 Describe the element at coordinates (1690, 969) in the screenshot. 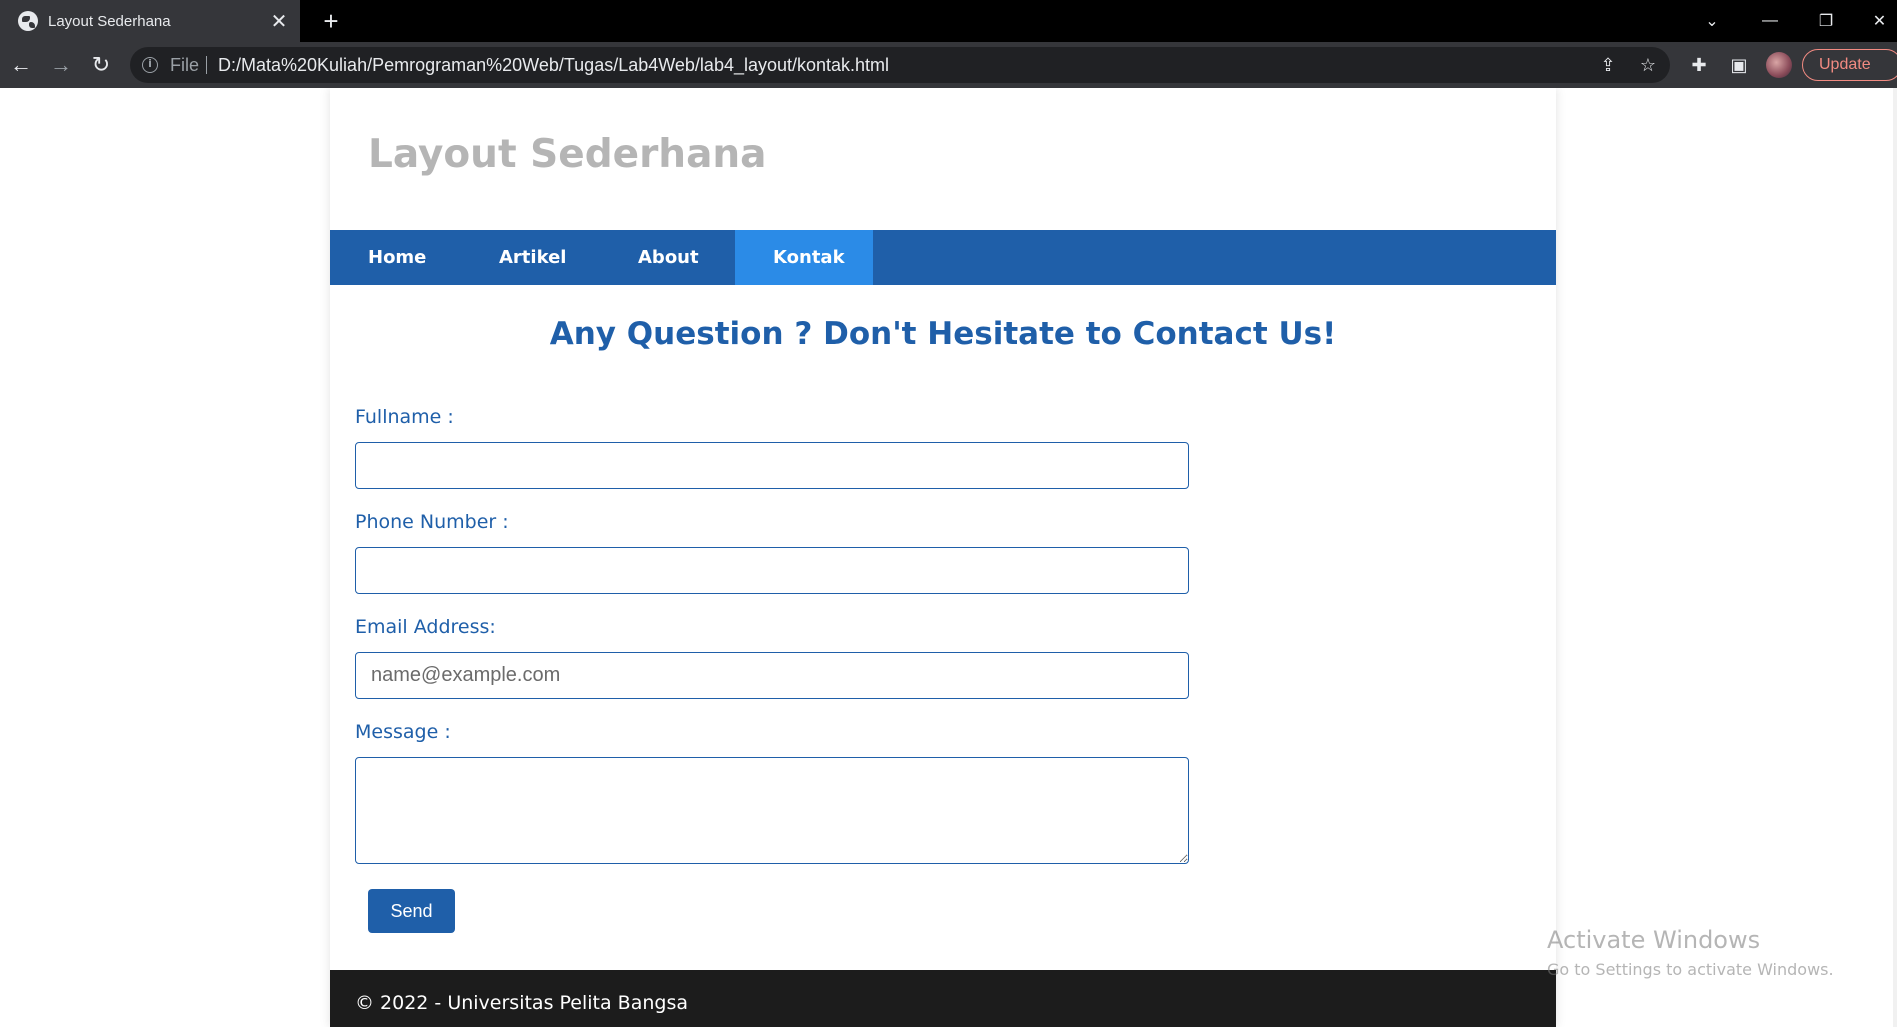

I see `activate-subtitle: Go to Settings to activate Windows.` at that location.